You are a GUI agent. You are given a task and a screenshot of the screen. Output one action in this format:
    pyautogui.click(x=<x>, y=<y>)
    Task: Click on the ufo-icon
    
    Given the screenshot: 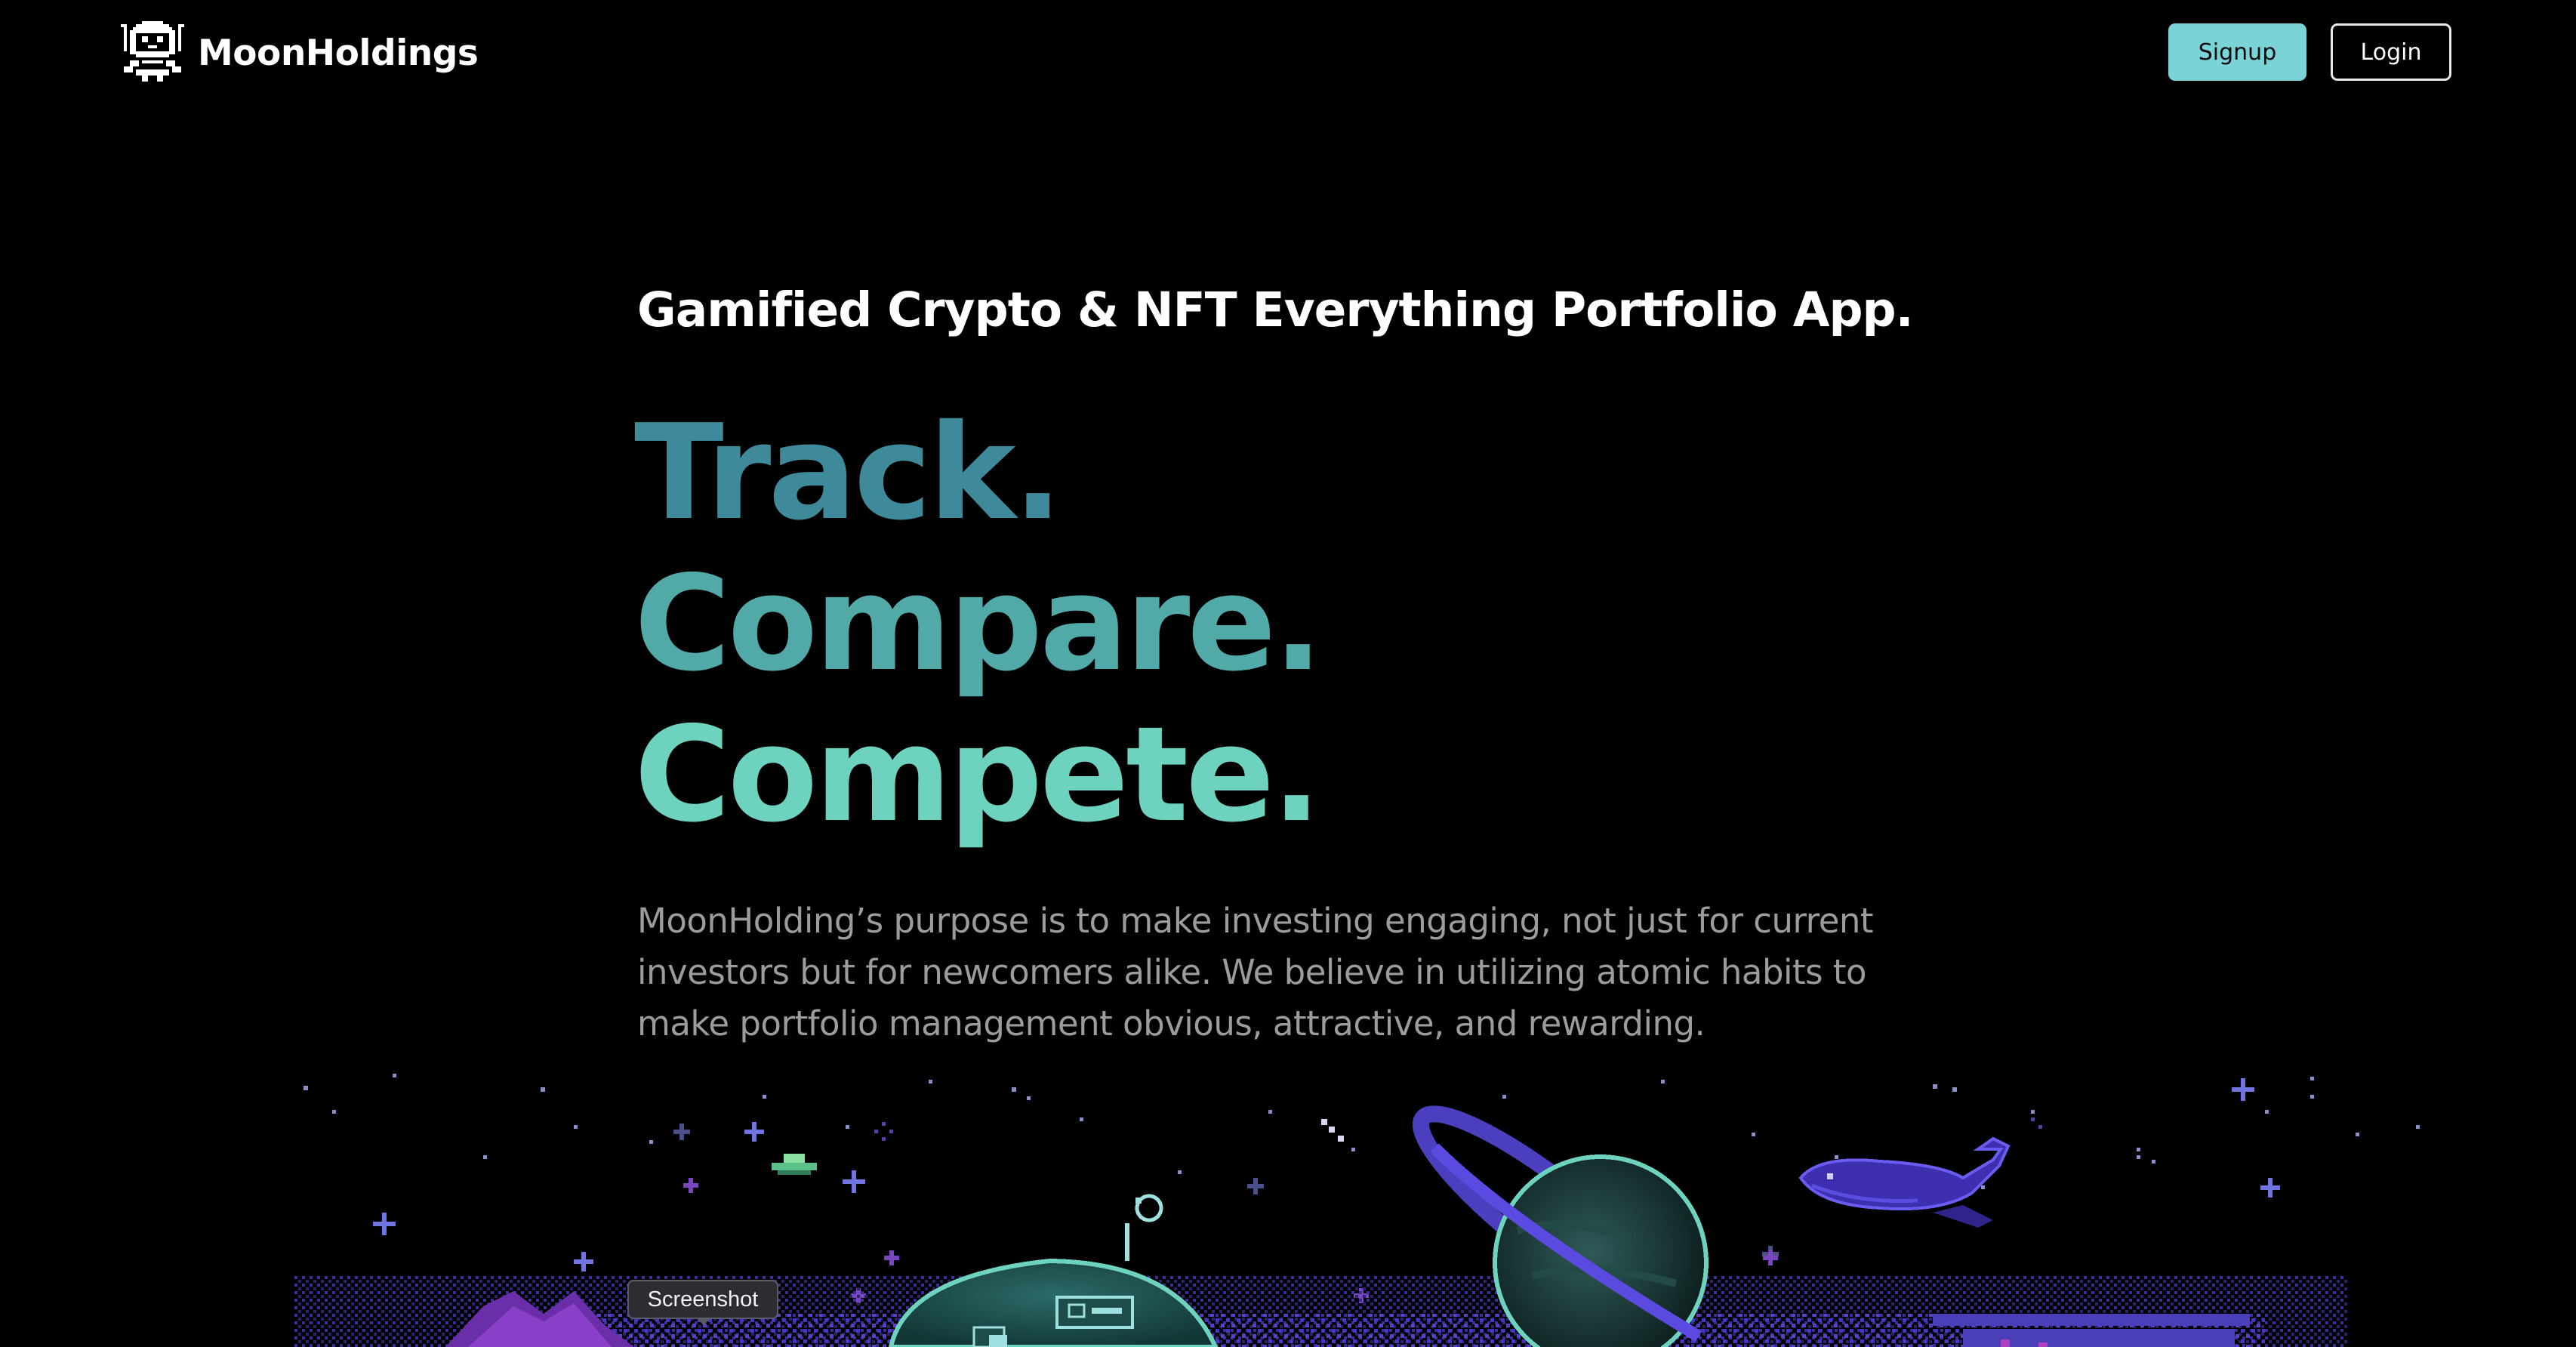 What is the action you would take?
    pyautogui.click(x=794, y=1164)
    